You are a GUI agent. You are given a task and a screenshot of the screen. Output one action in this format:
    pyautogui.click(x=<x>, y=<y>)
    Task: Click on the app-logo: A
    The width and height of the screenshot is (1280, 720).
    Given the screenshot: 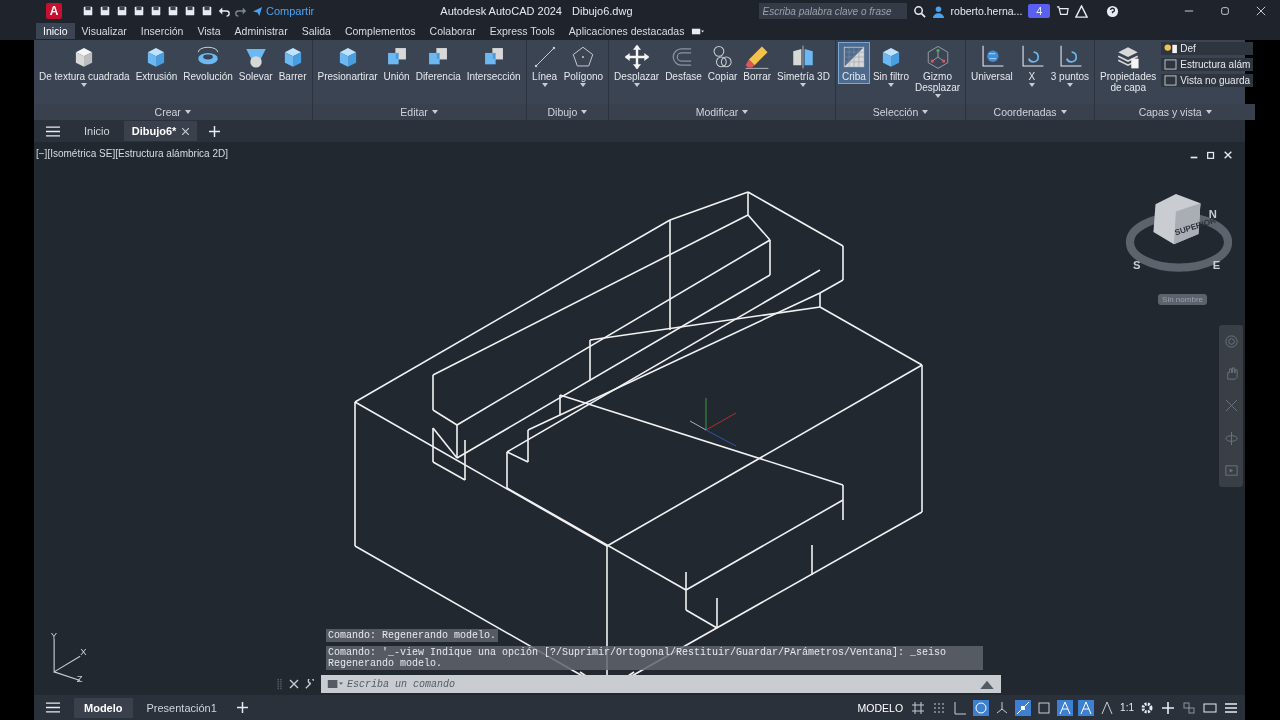 What is the action you would take?
    pyautogui.click(x=54, y=11)
    